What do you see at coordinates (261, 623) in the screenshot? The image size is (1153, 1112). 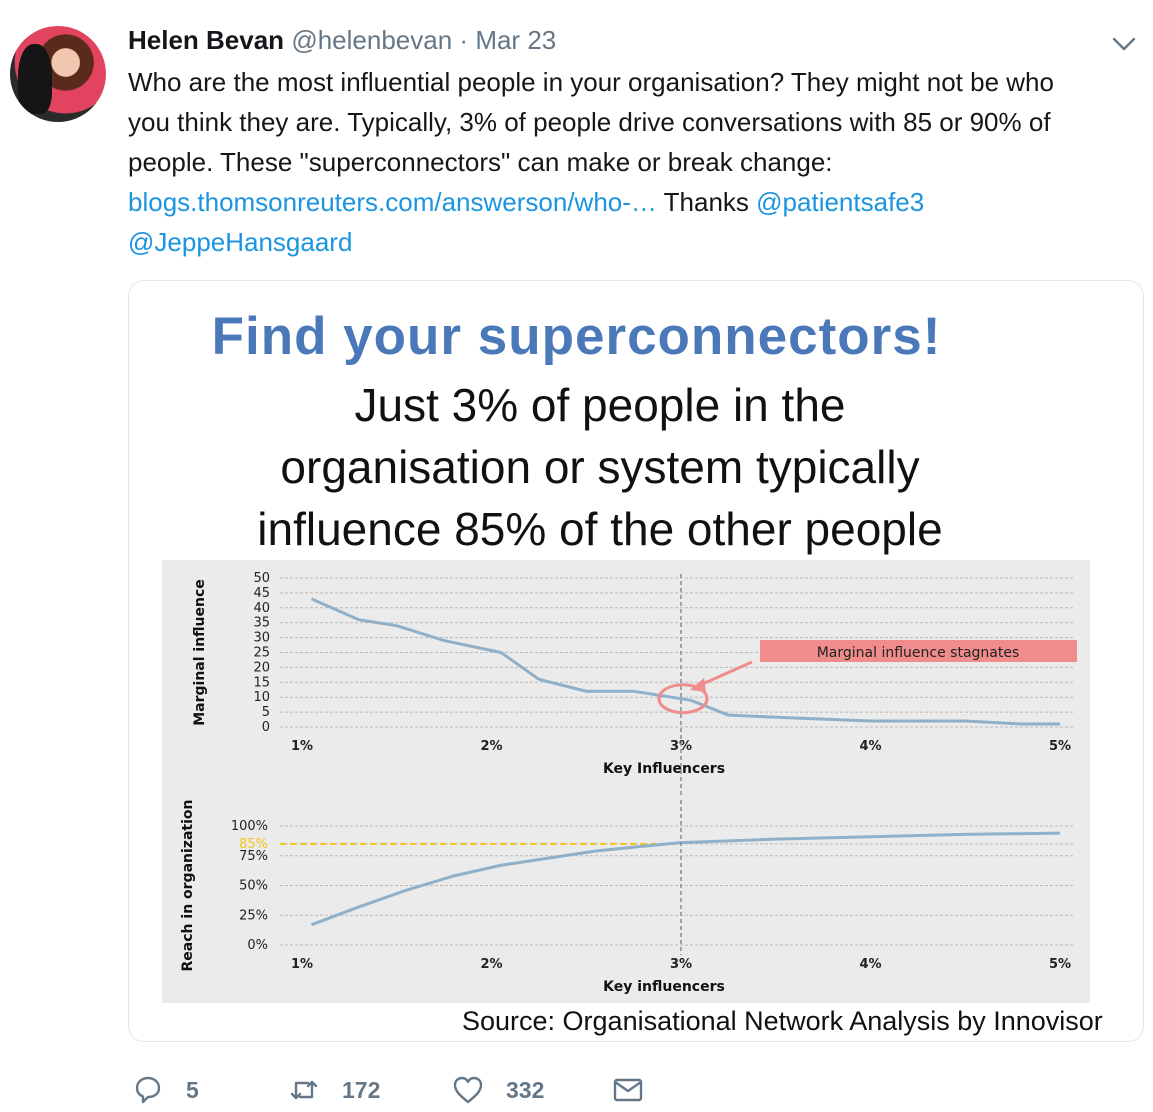 I see `y-tick-label: 35` at bounding box center [261, 623].